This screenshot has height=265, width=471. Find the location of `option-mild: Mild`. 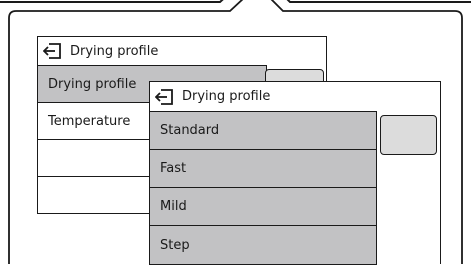

option-mild: Mild is located at coordinates (263, 206).